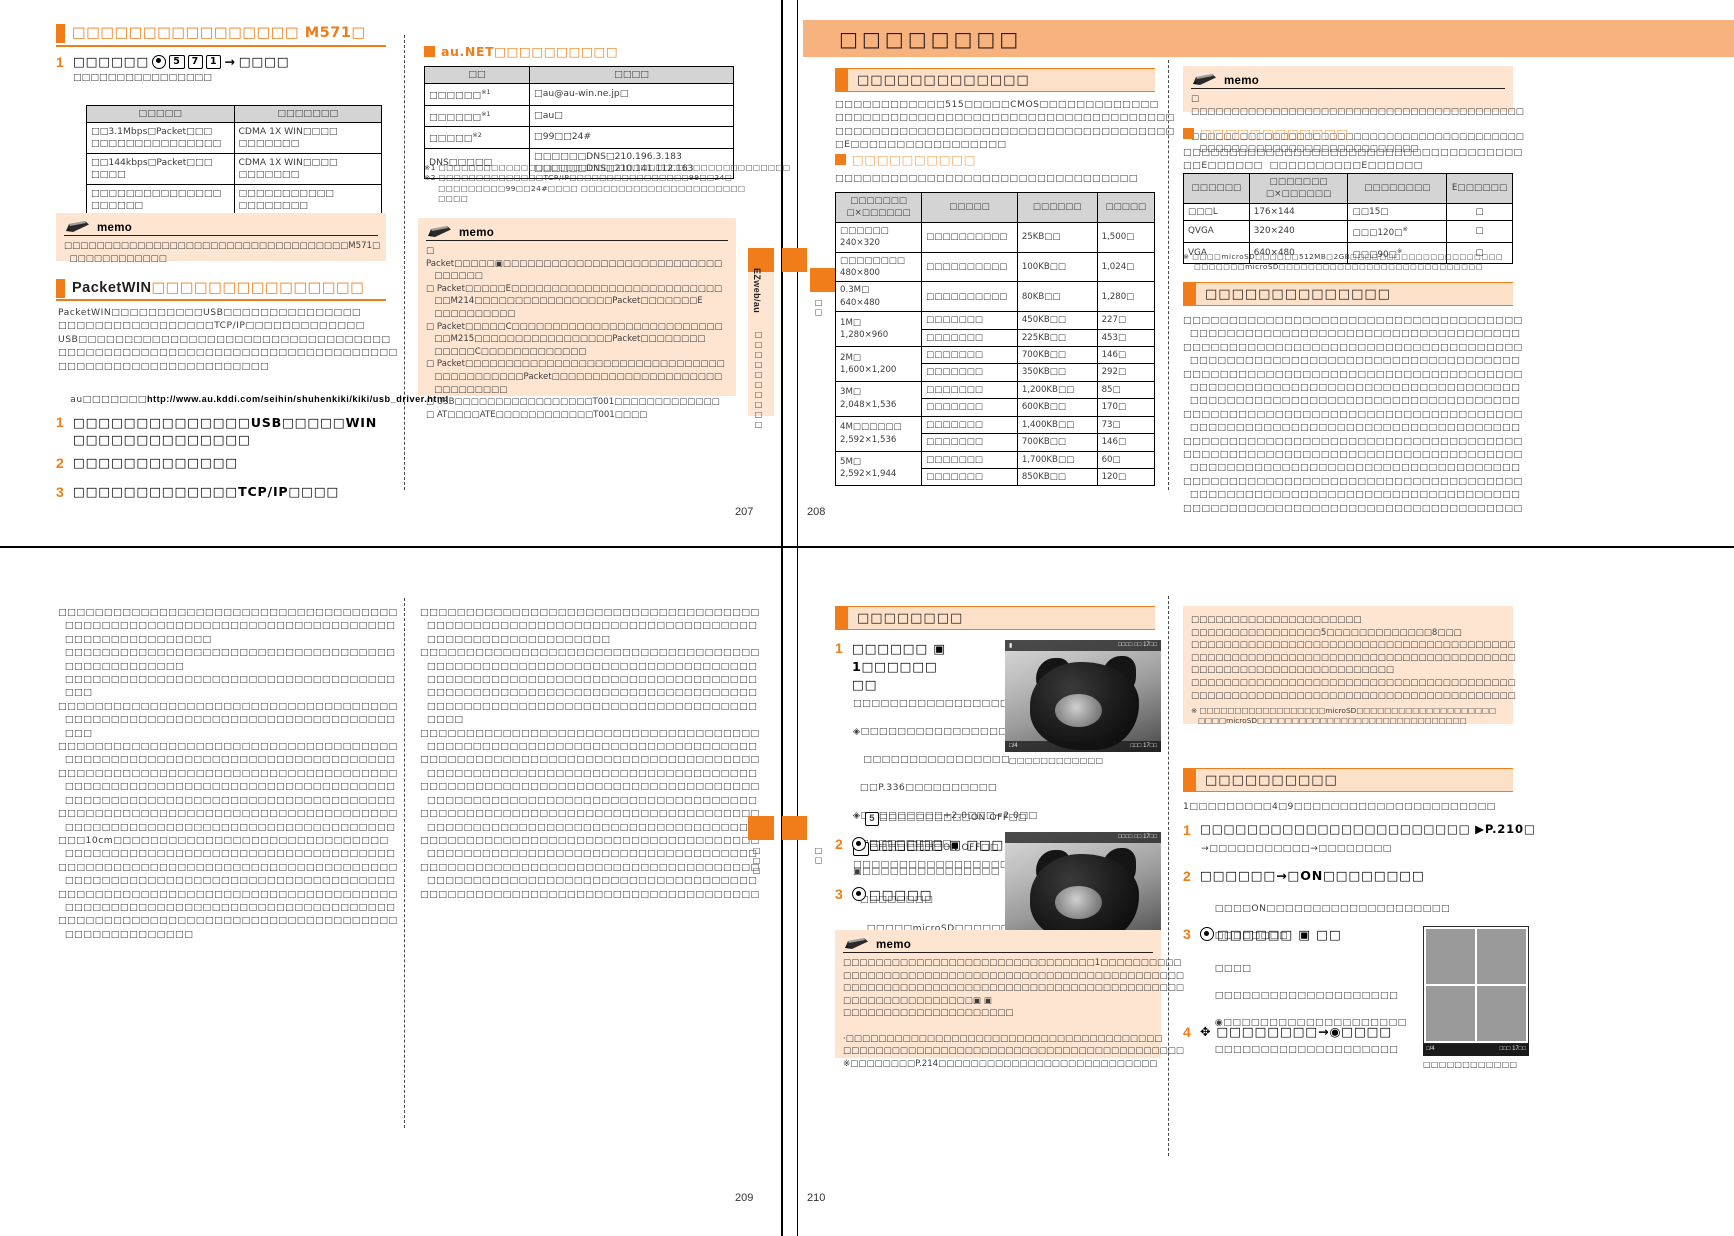 The height and width of the screenshot is (1236, 1734). I want to click on cell: 100KB□□, so click(1057, 267).